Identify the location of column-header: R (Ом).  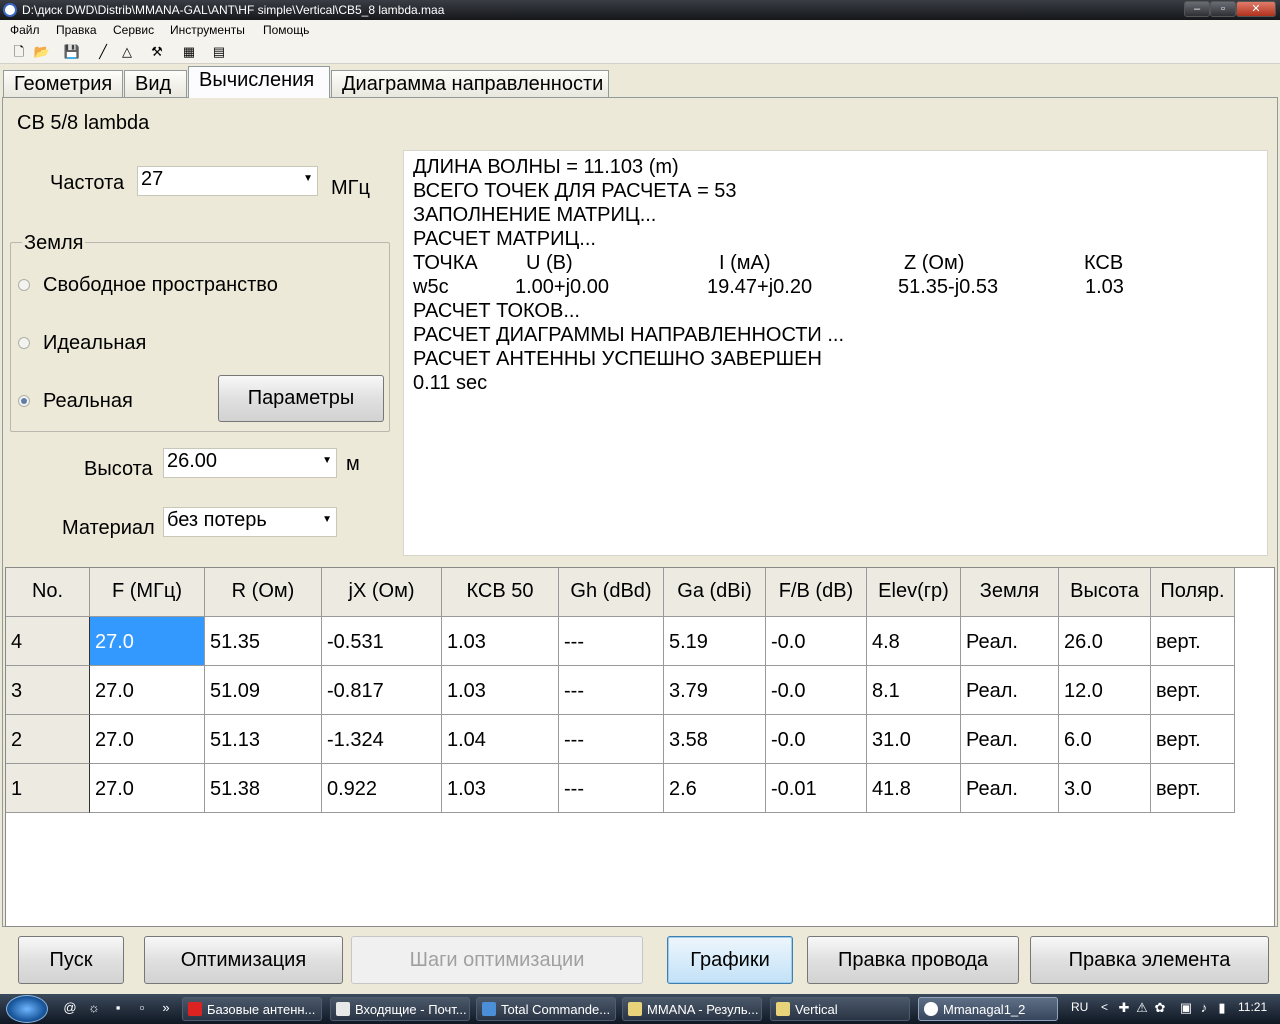
(263, 592).